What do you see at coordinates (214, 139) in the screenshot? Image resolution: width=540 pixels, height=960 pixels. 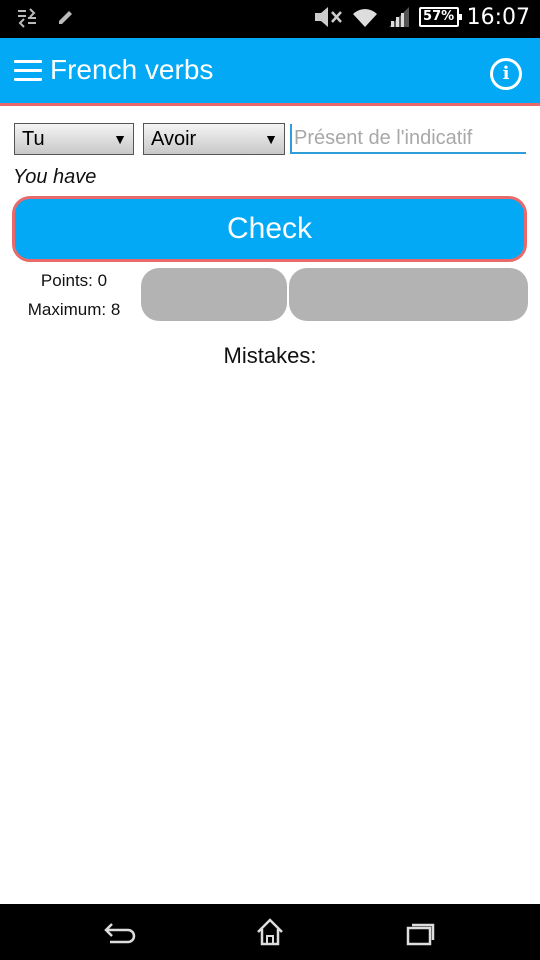 I see `verb-select: Avoir ▼` at bounding box center [214, 139].